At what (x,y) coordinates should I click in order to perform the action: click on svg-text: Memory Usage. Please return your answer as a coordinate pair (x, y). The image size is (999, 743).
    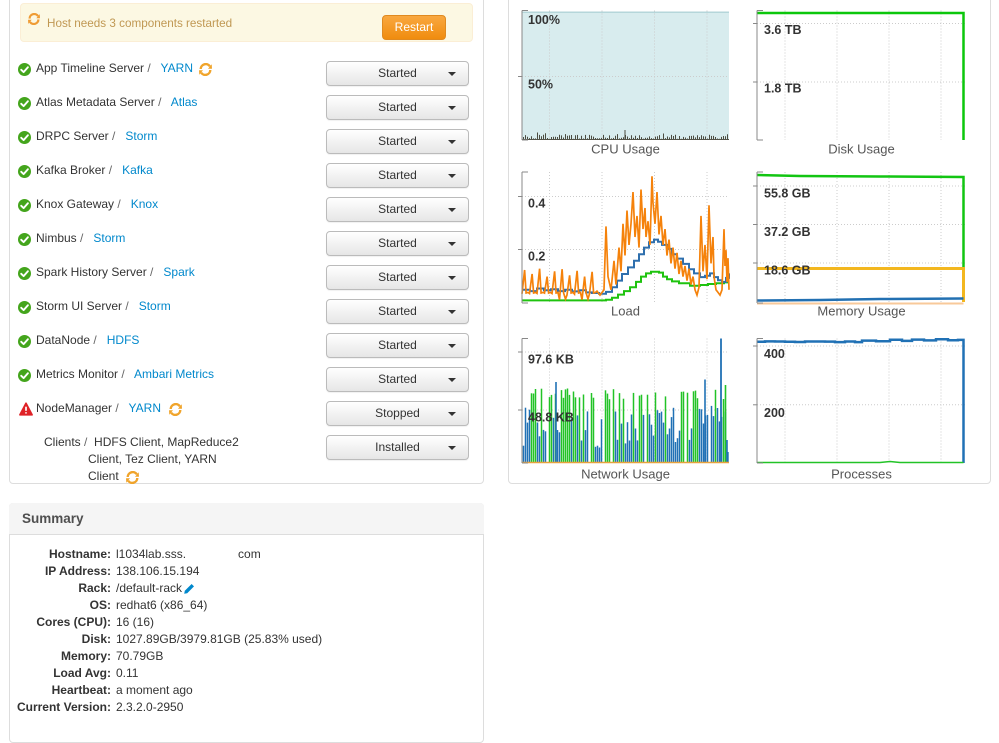
    Looking at the image, I should click on (861, 311).